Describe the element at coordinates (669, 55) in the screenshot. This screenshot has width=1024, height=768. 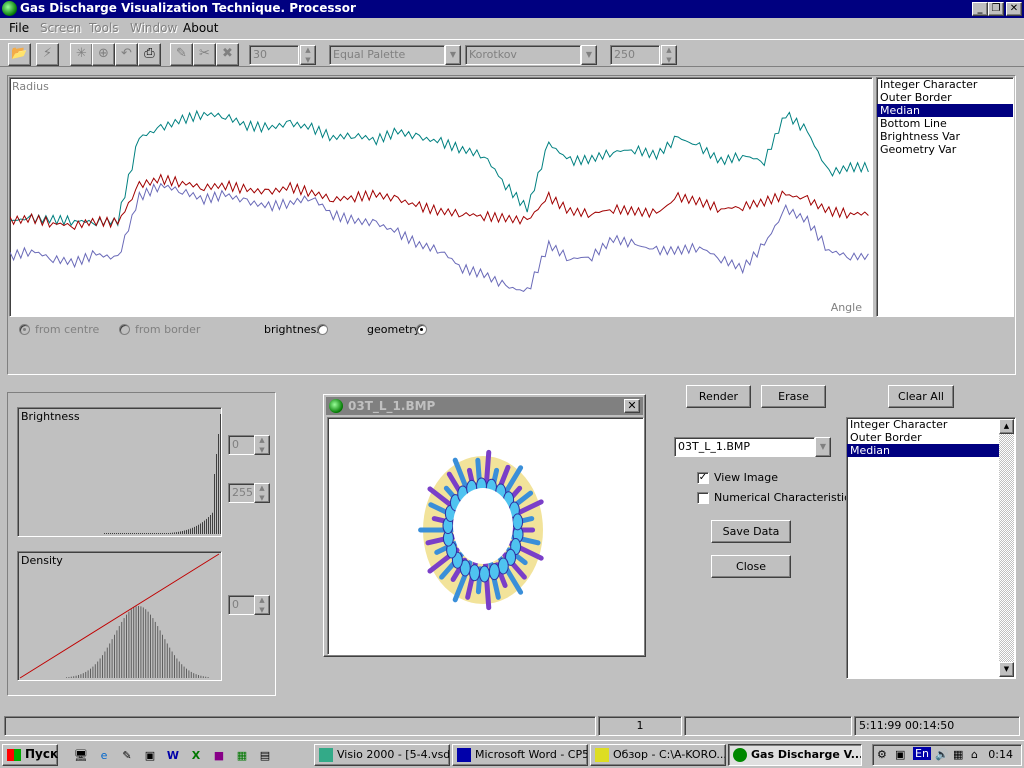
I see `value2-spinner: ▲ ▼` at that location.